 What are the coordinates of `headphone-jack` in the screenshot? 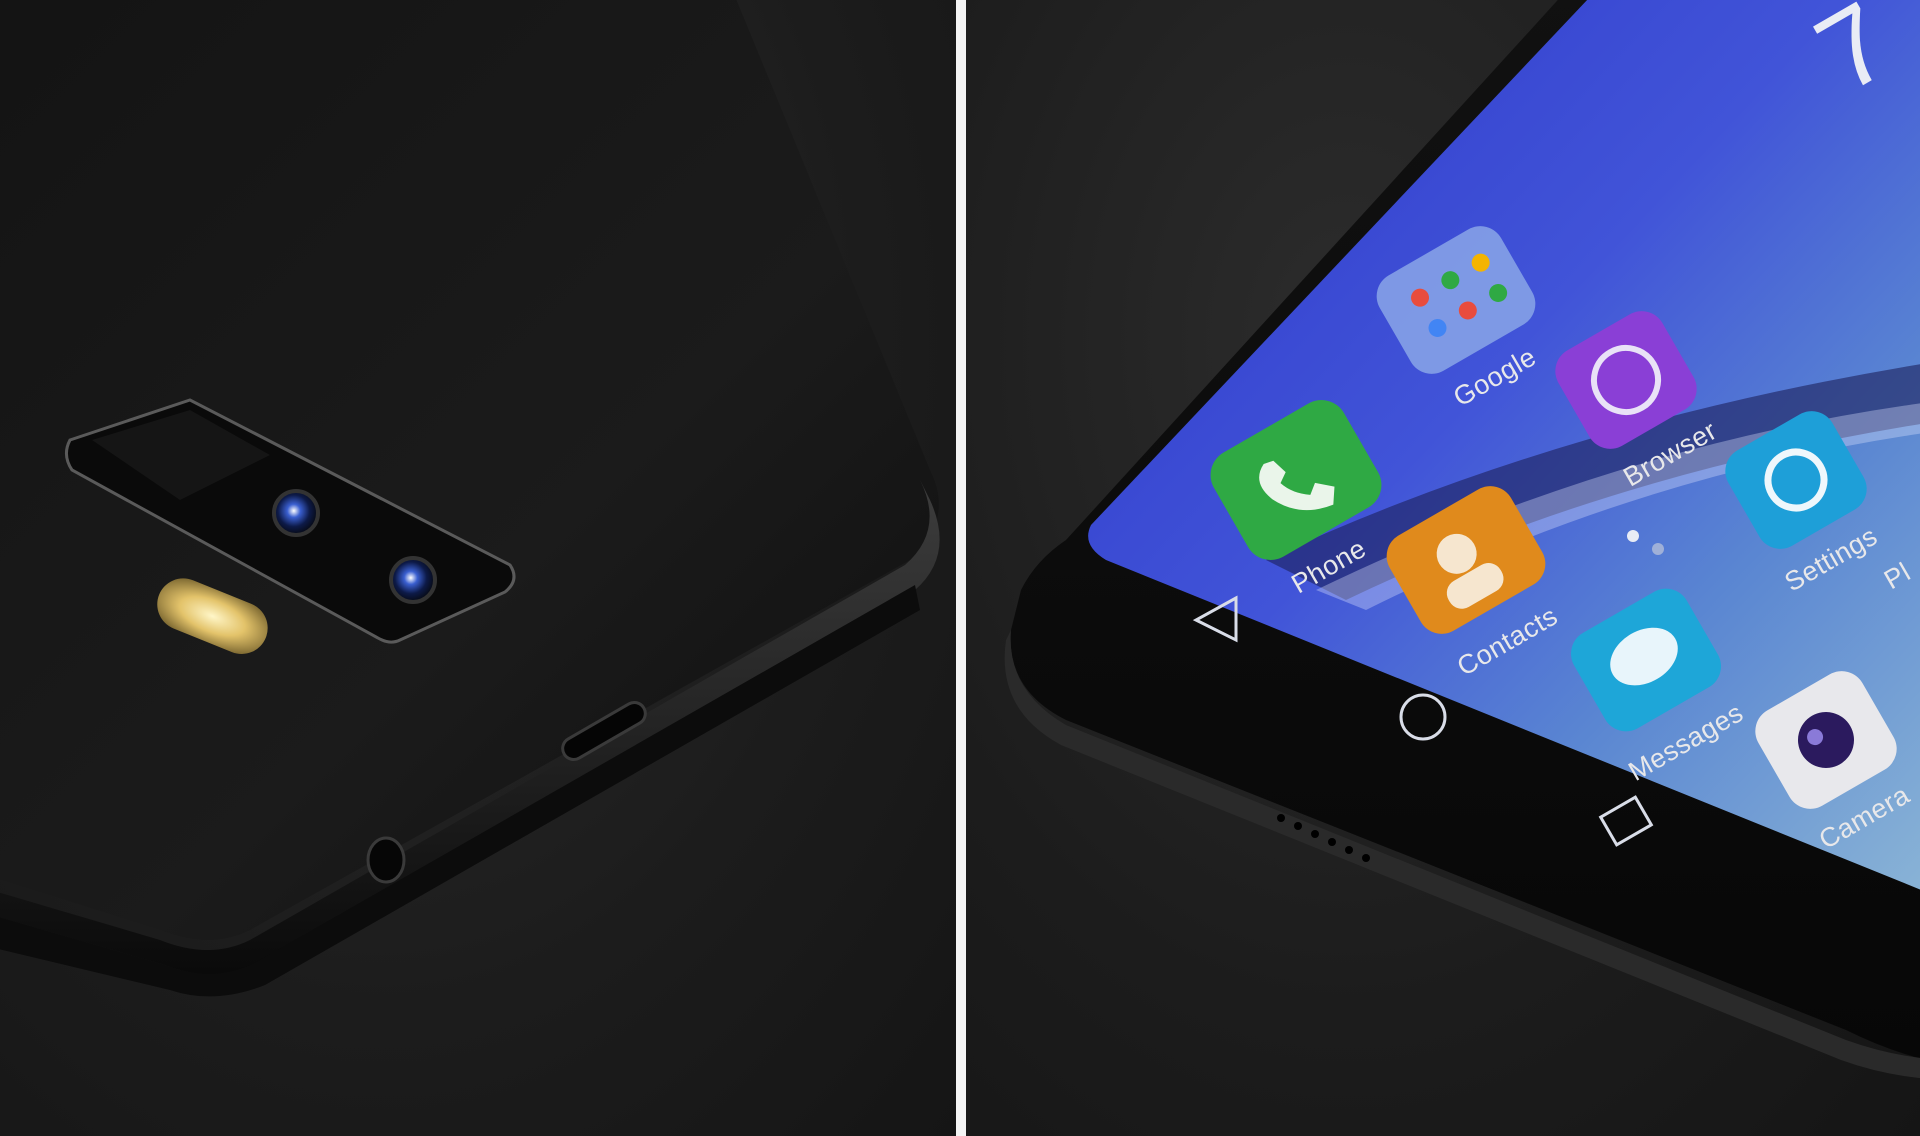 It's located at (386, 860).